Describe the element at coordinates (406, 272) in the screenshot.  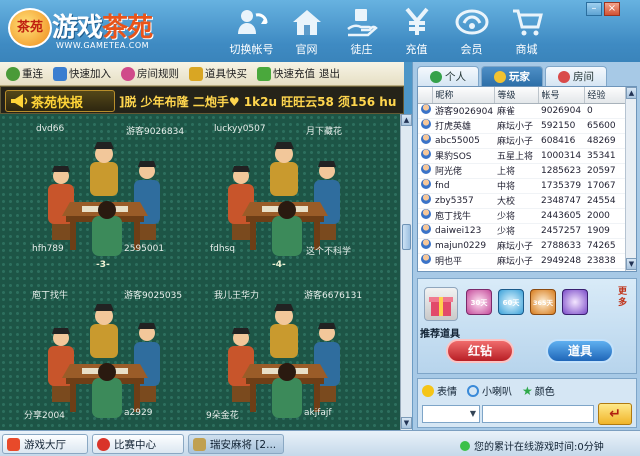
I see `room-scrollbar: ▲ ▼` at that location.